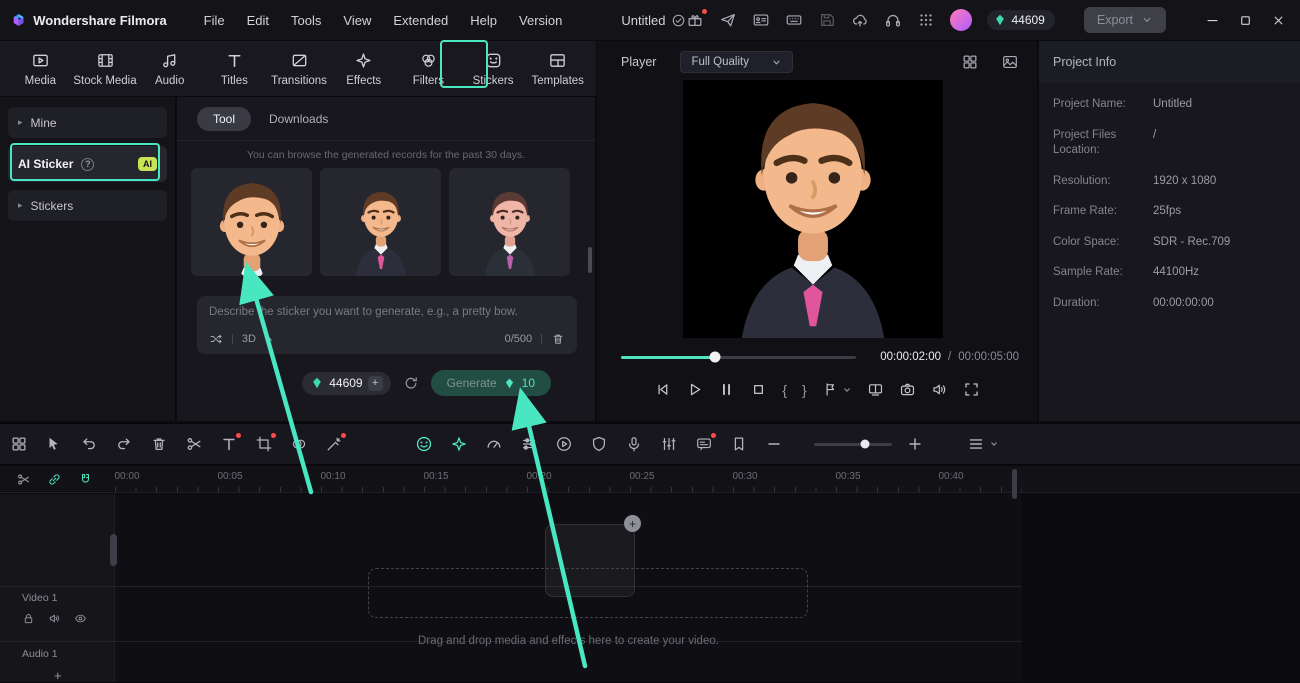  Describe the element at coordinates (424, 444) in the screenshot. I see `ai-sticker-tool-icon` at that location.